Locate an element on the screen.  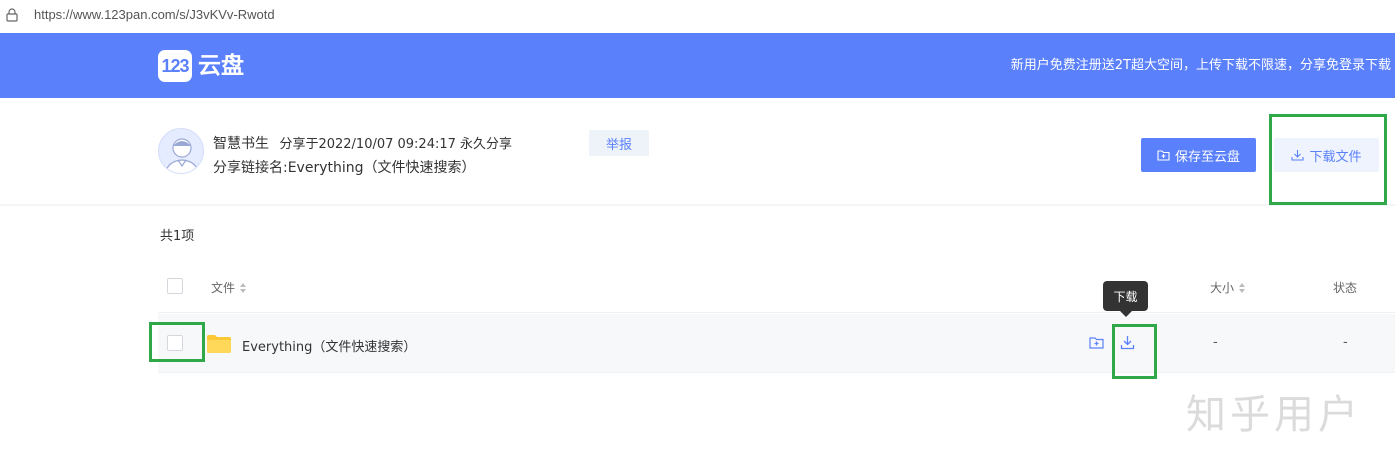
highlight-box-row-download is located at coordinates (1134, 351).